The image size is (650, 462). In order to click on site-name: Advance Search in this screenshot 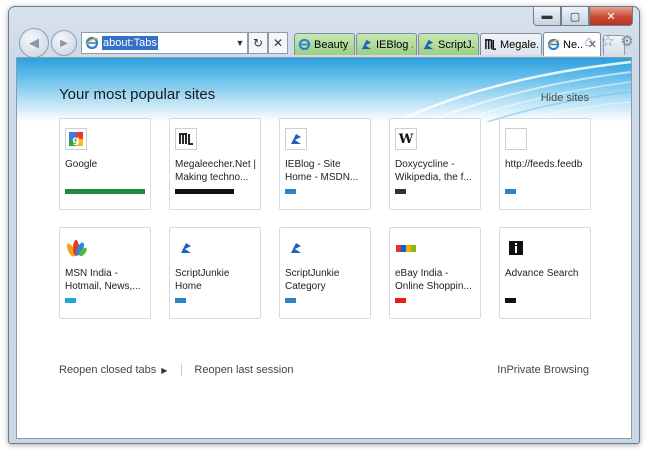, I will do `click(542, 273)`.